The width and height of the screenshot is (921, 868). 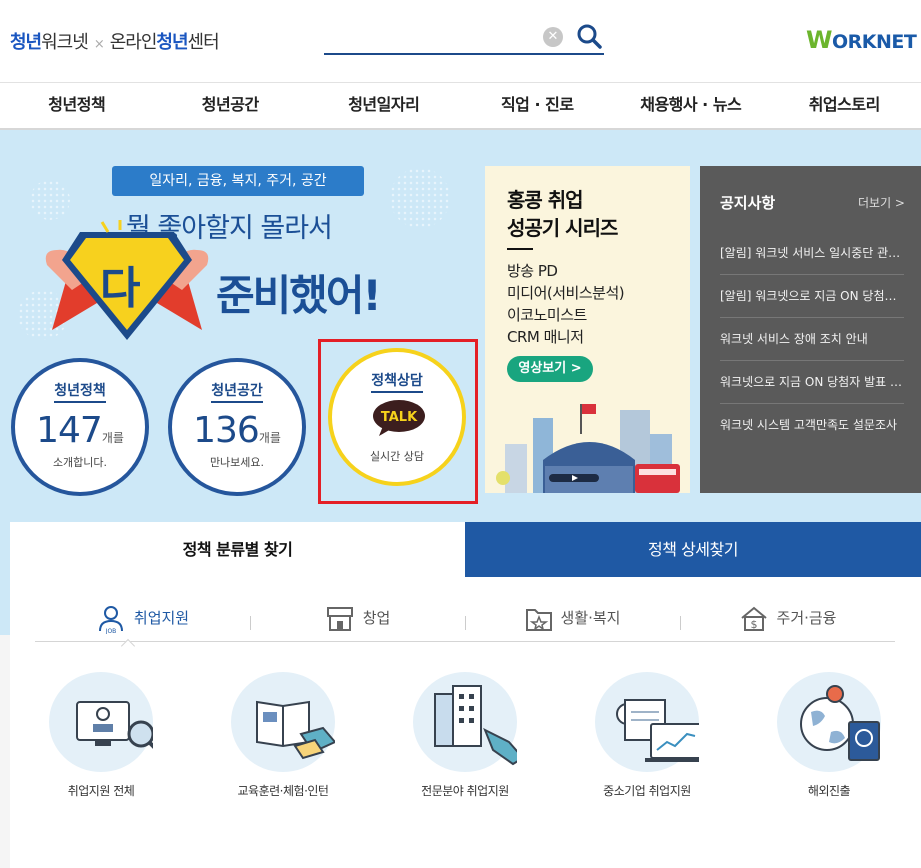 What do you see at coordinates (812, 425) in the screenshot?
I see `notice-item: 워크넷 시스템 고객만족도 설문조사` at bounding box center [812, 425].